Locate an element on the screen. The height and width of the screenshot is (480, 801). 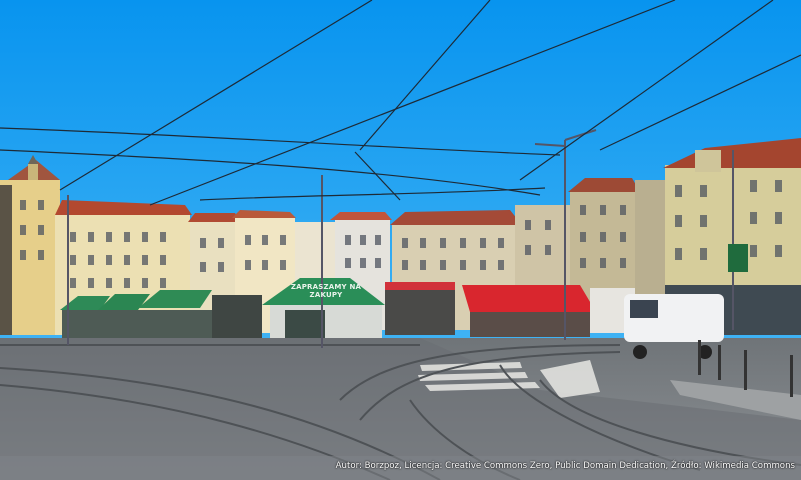
building-left-yellow is located at coordinates (30, 245).